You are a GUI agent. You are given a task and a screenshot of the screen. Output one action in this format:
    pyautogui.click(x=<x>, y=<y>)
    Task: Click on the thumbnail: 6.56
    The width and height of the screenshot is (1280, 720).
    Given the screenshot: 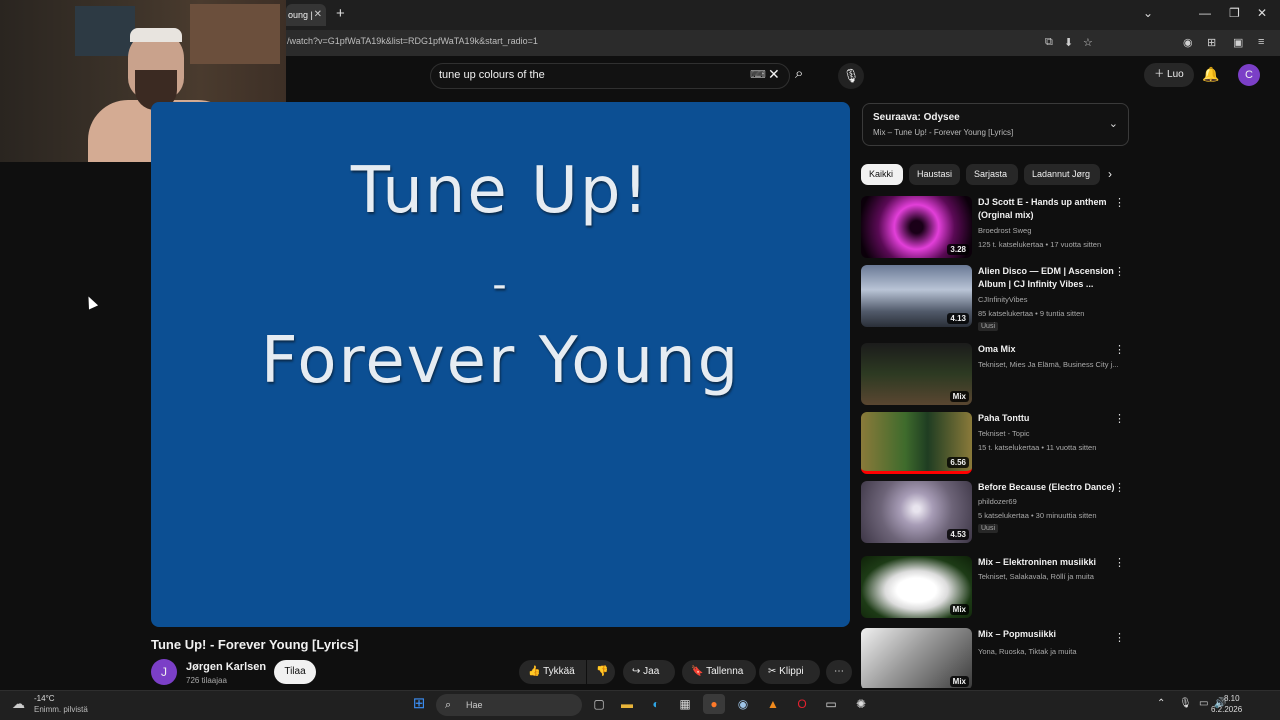 What is the action you would take?
    pyautogui.click(x=916, y=443)
    